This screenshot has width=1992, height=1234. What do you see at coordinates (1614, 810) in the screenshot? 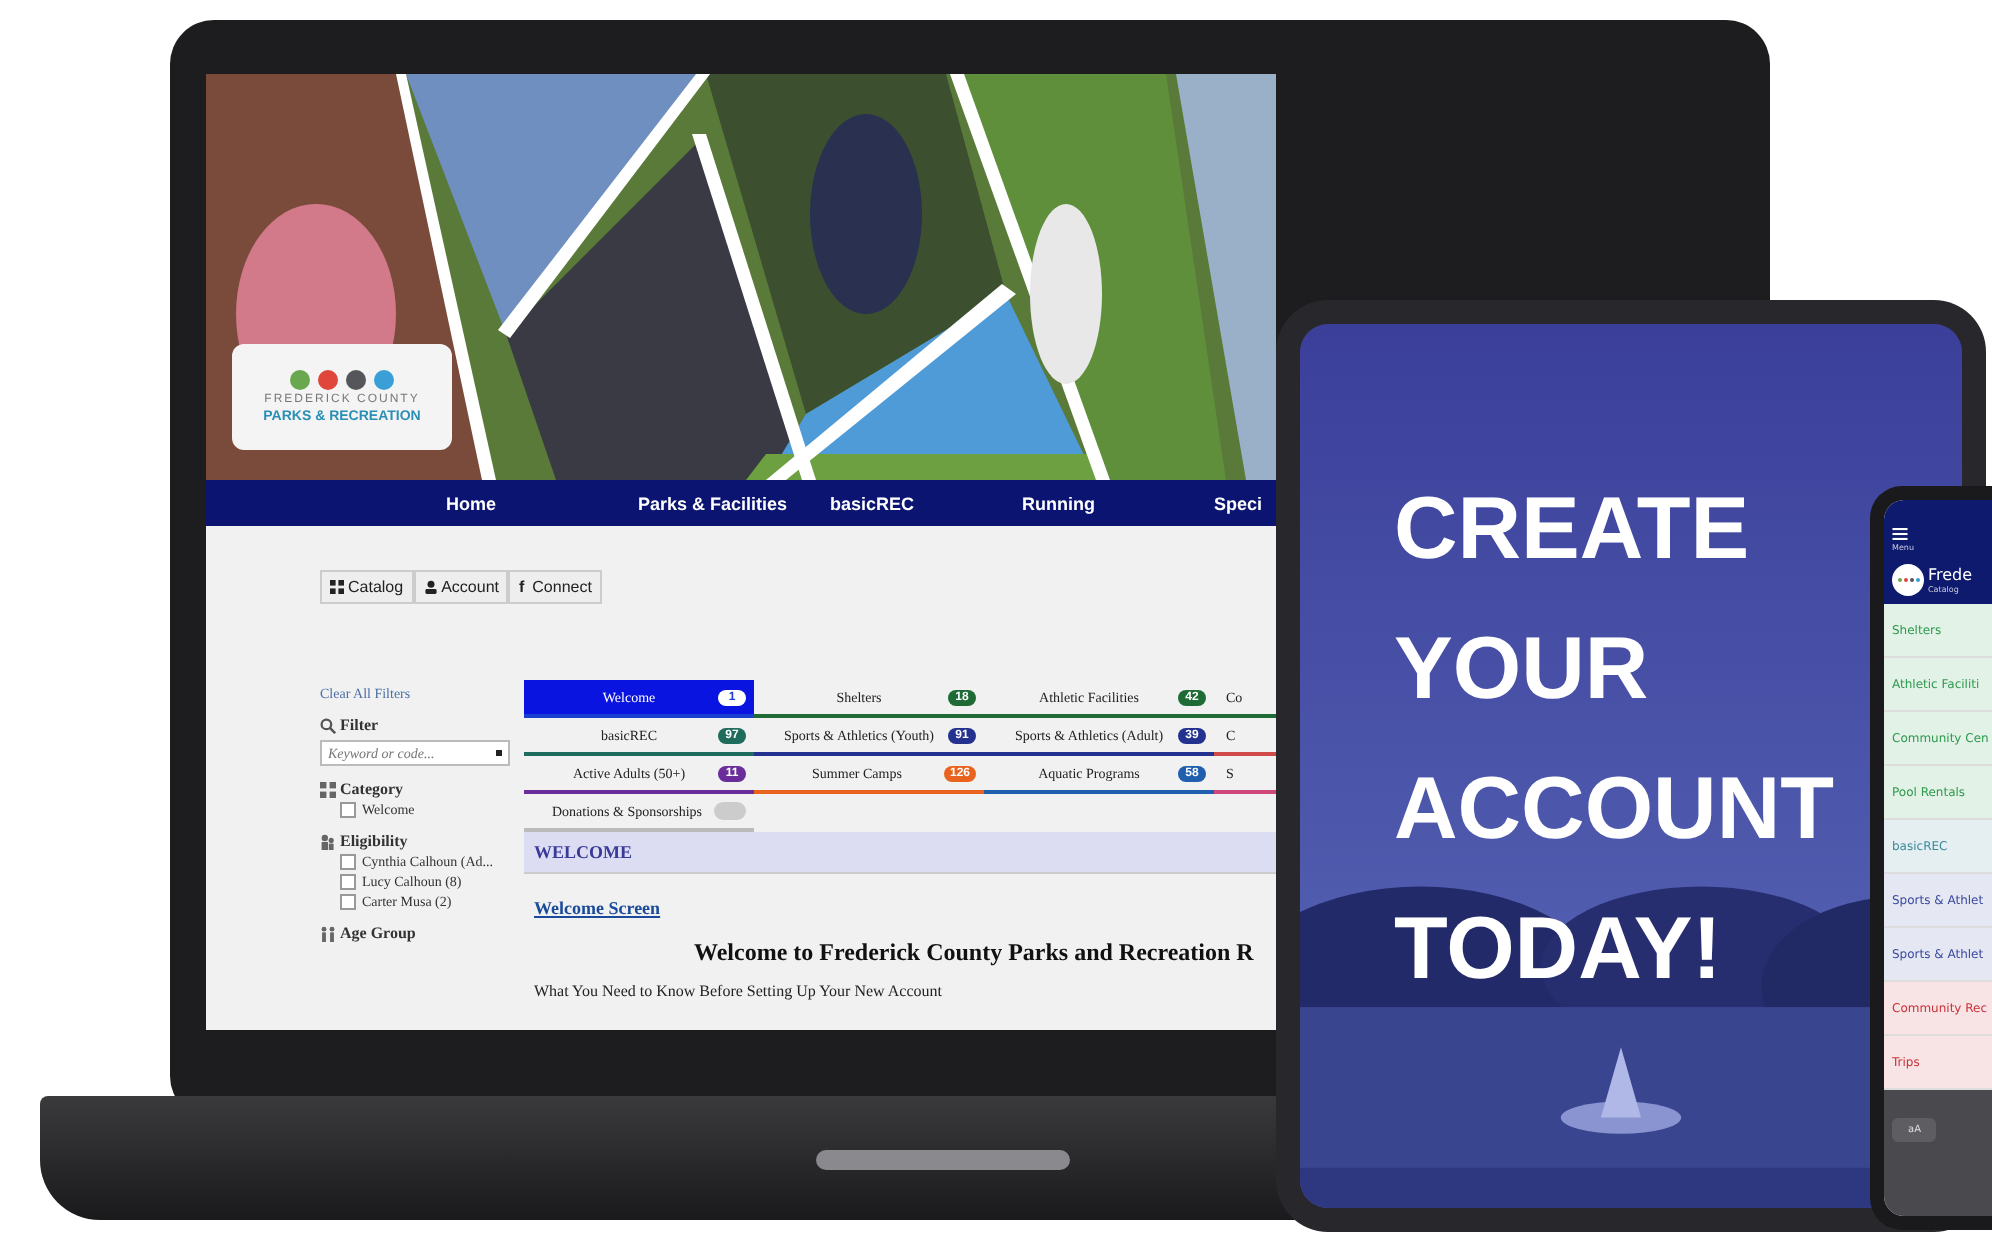
I see `headline-text: ACCOUNT` at bounding box center [1614, 810].